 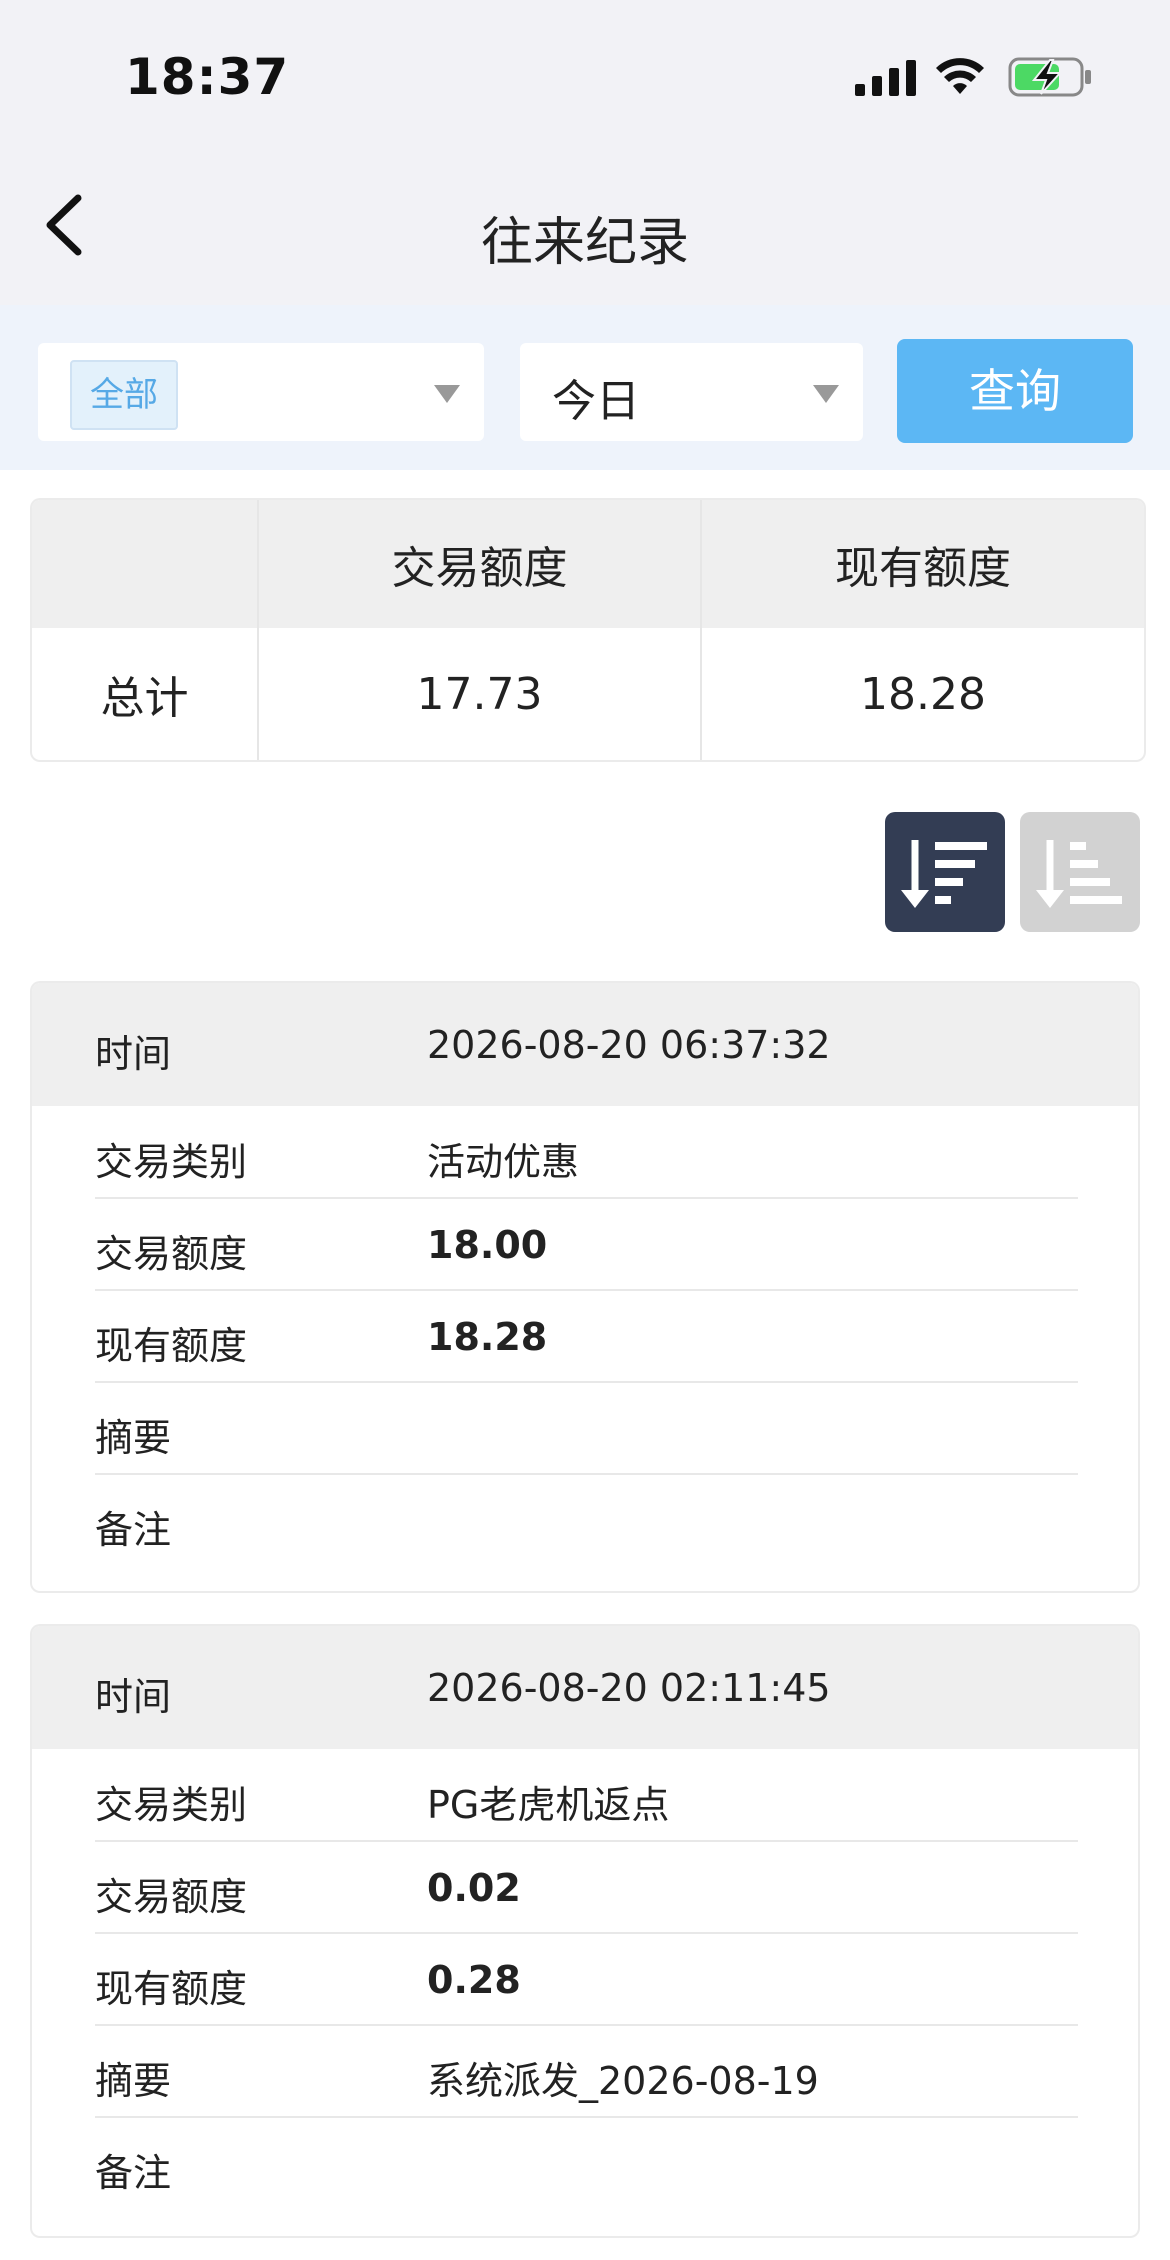 I want to click on type-value: PG老虎机返点, so click(x=548, y=1805).